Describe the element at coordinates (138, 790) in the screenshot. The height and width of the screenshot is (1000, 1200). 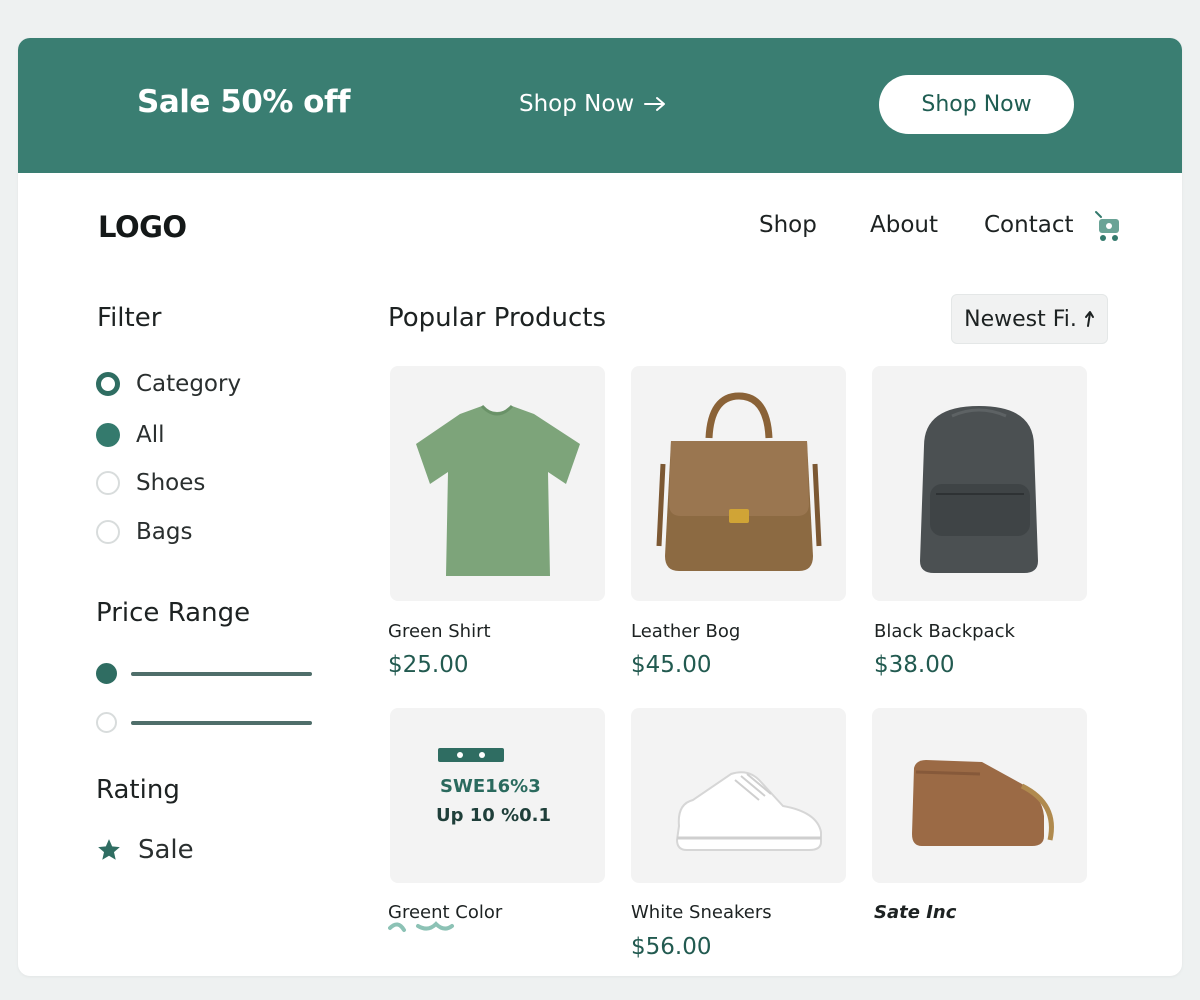
I see `rating-title: Rating` at that location.